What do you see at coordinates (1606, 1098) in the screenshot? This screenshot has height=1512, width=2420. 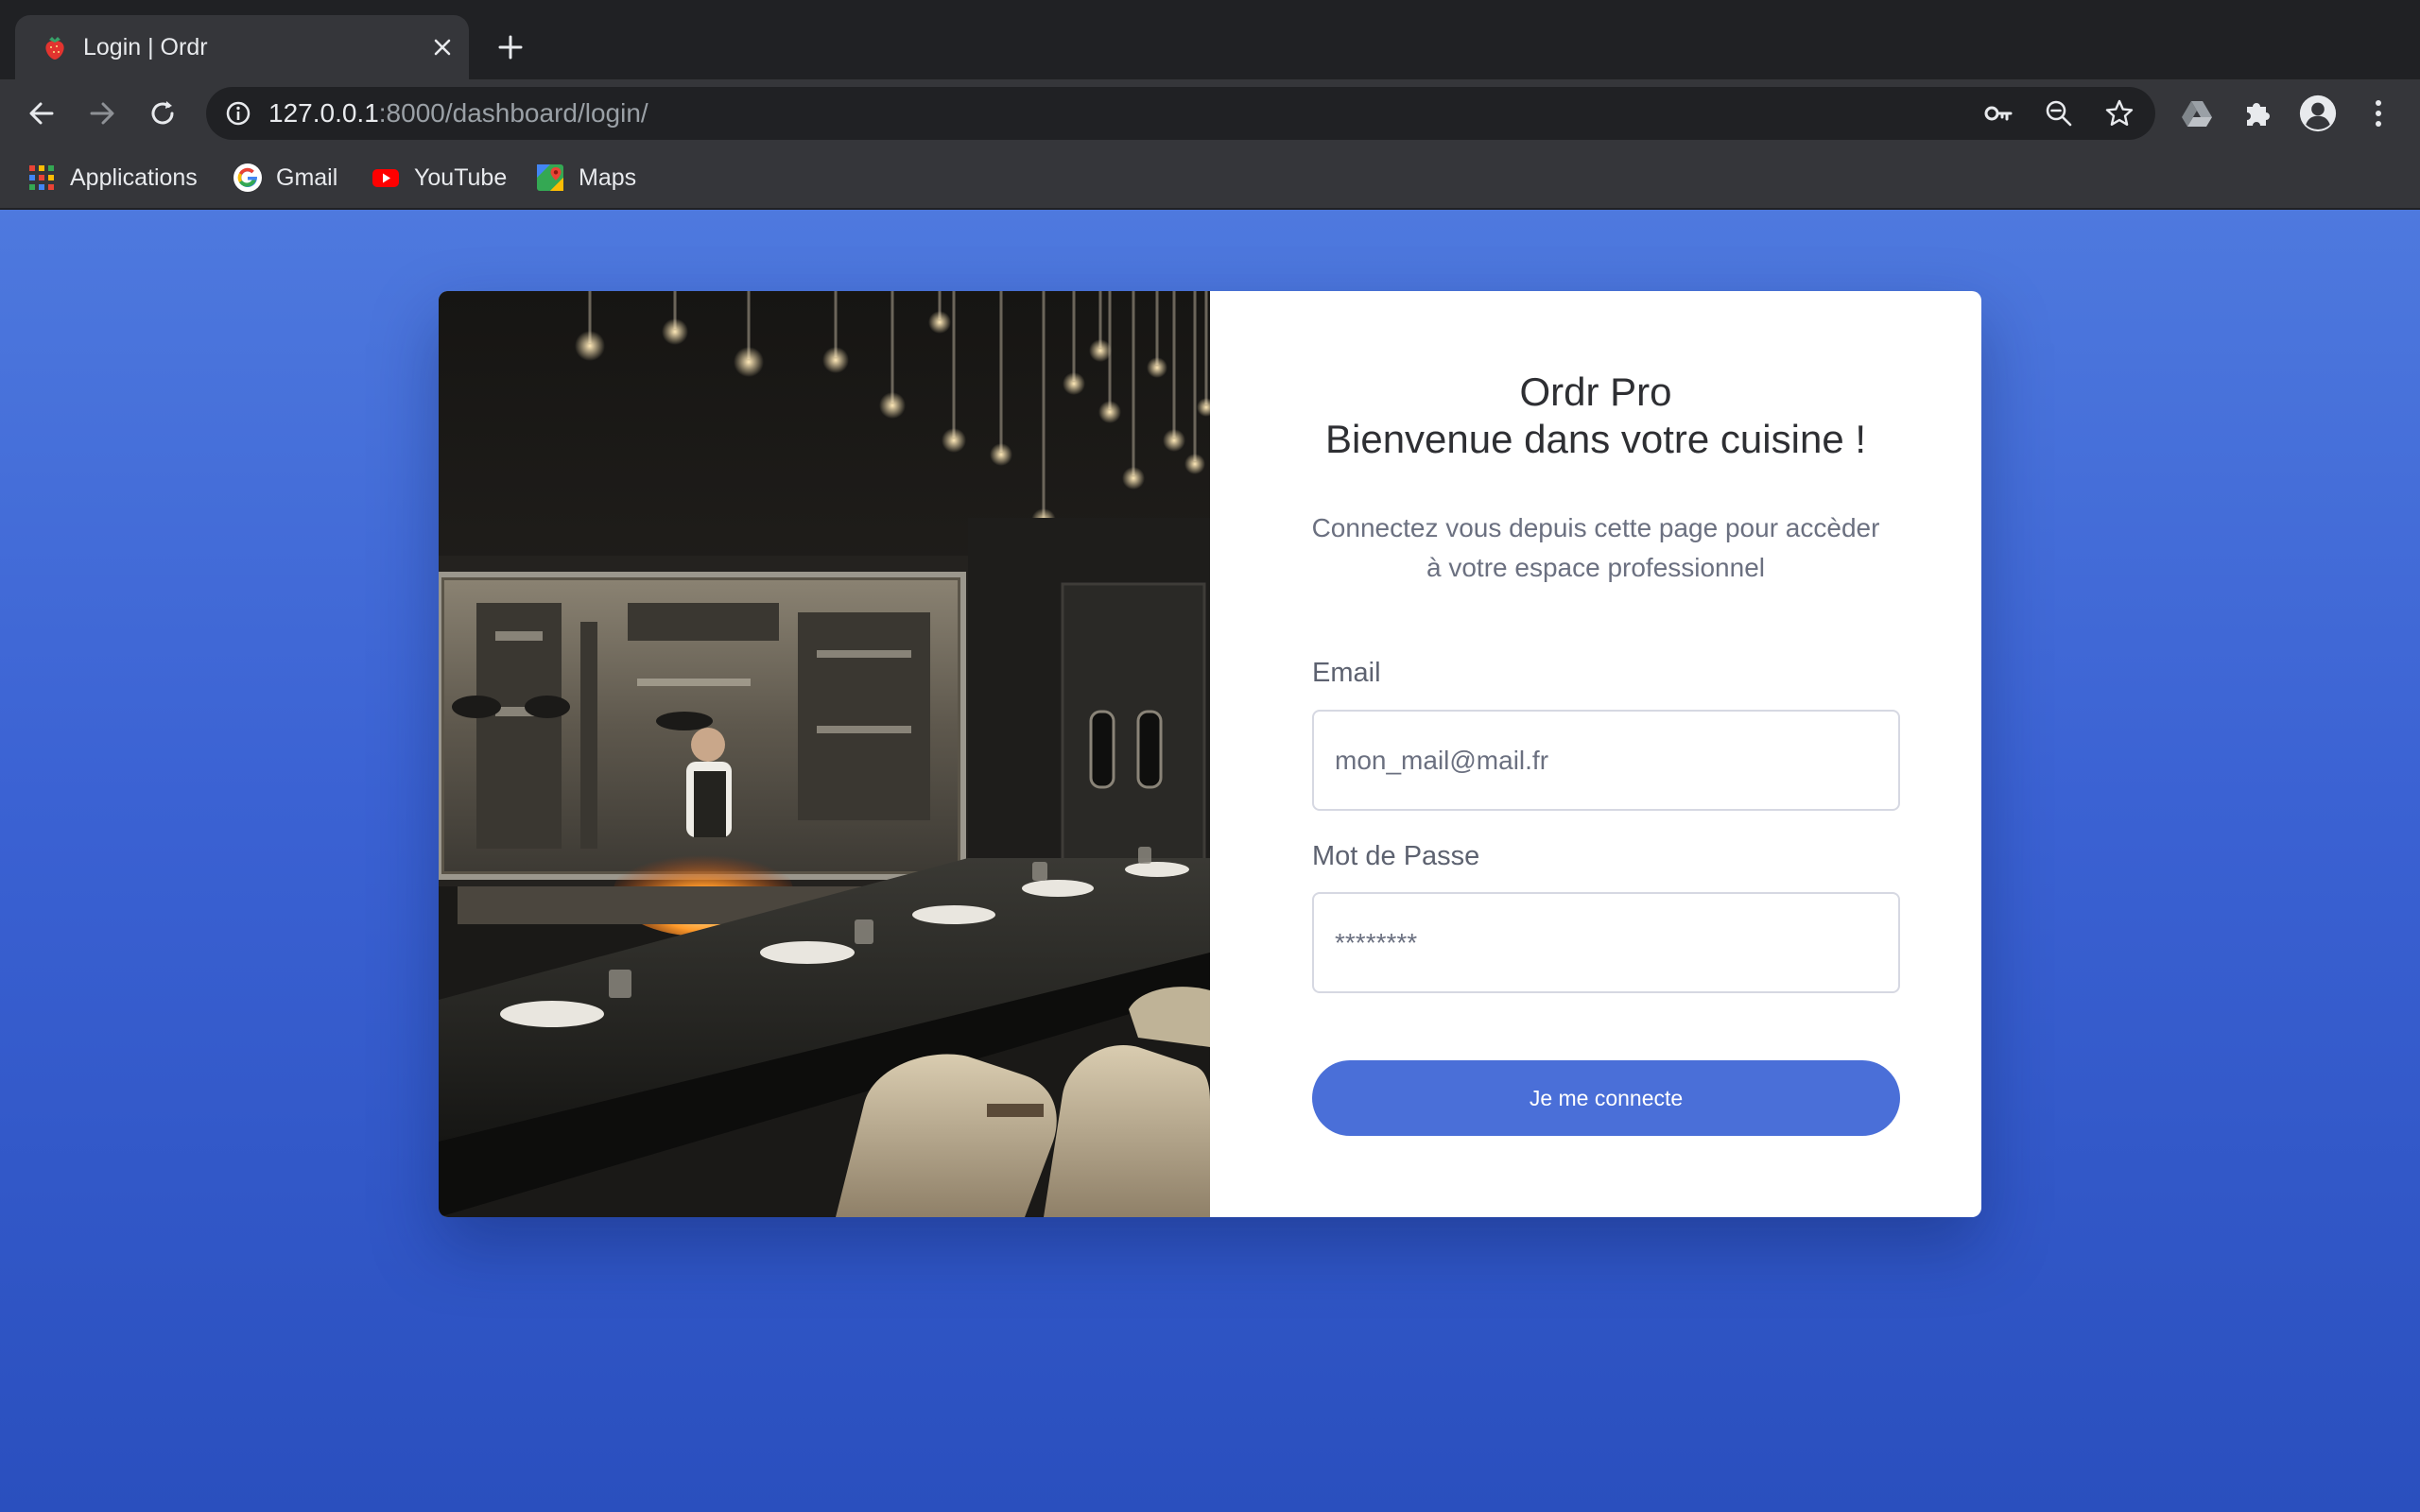 I see `login-button: Je me connecte` at bounding box center [1606, 1098].